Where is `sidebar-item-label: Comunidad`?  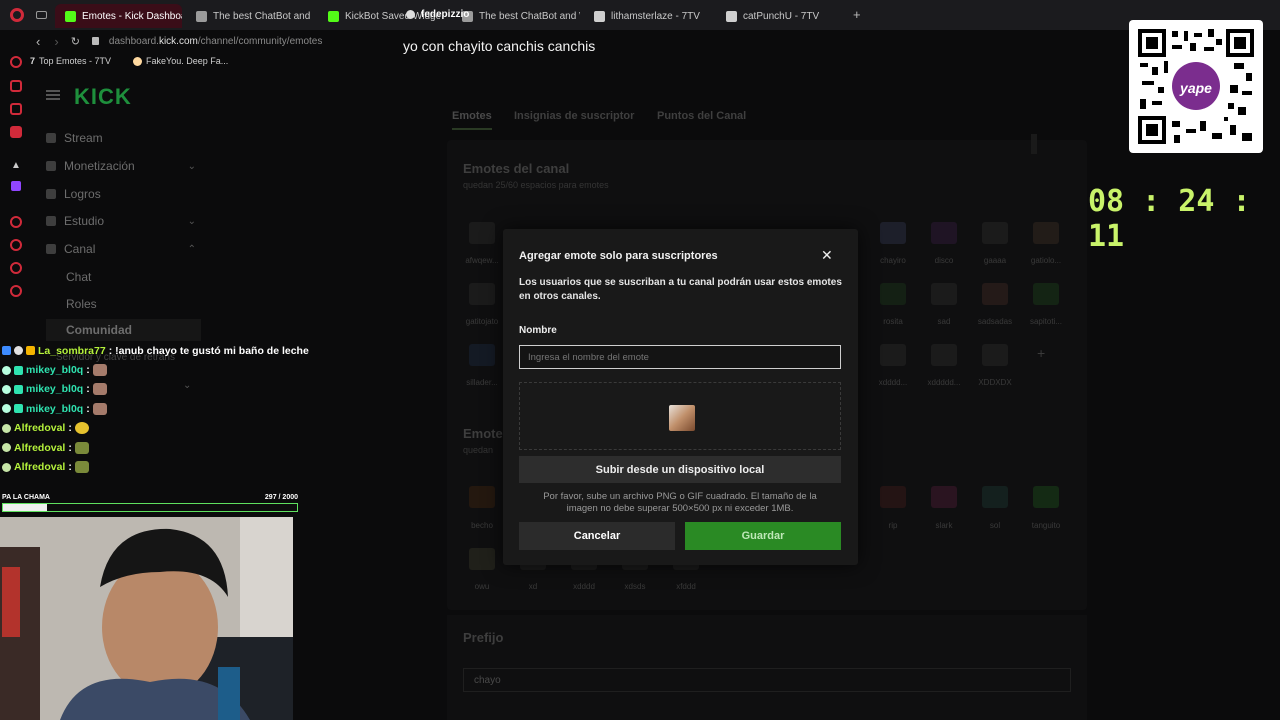 sidebar-item-label: Comunidad is located at coordinates (99, 330).